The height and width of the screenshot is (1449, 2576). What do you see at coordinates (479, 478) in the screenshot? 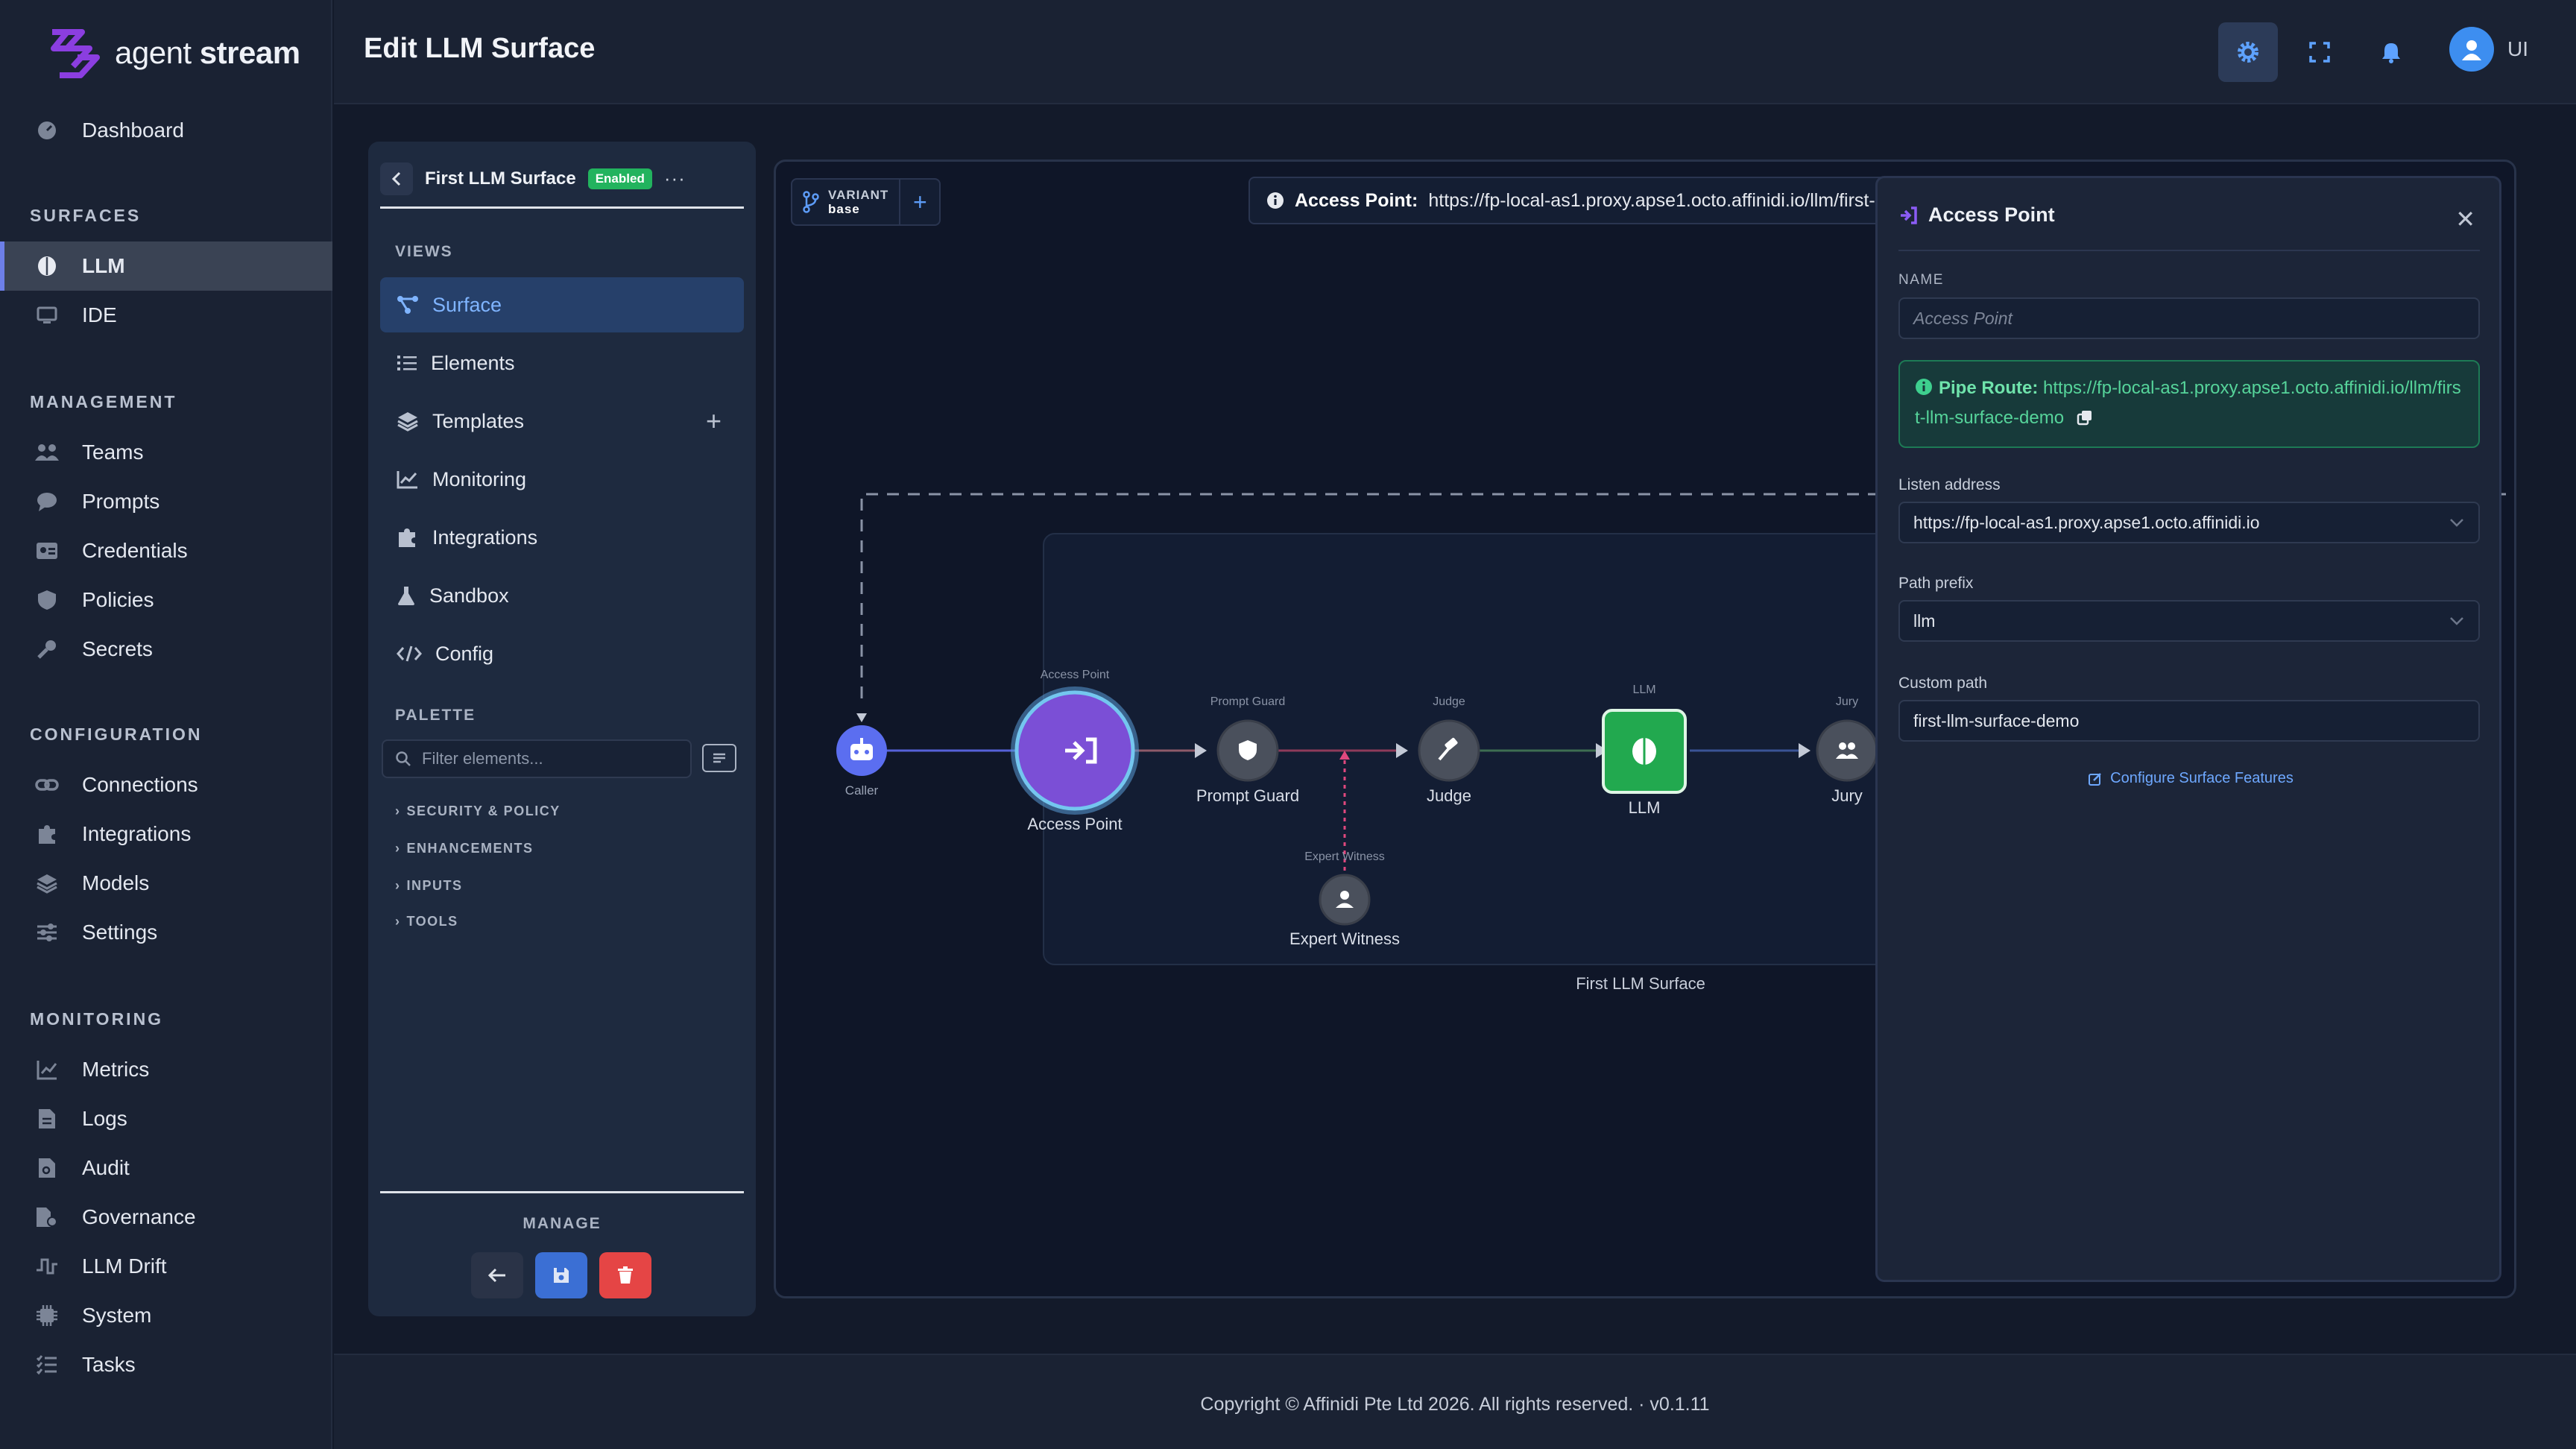
I see `view-monitoring-label: Monitoring` at bounding box center [479, 478].